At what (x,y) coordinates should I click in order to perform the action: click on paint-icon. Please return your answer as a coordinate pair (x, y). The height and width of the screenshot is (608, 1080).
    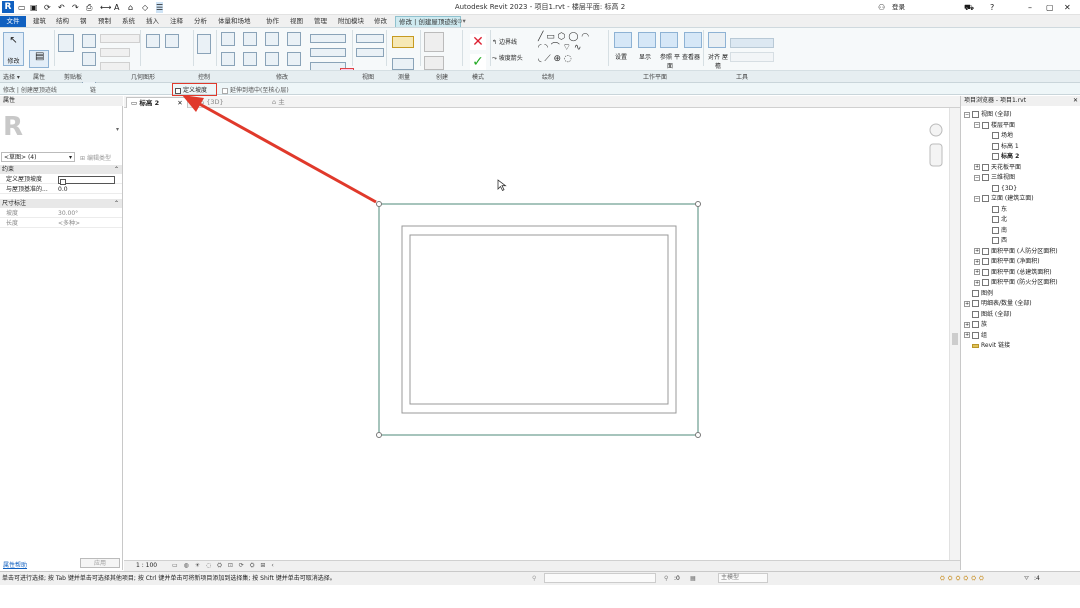
    Looking at the image, I should click on (172, 41).